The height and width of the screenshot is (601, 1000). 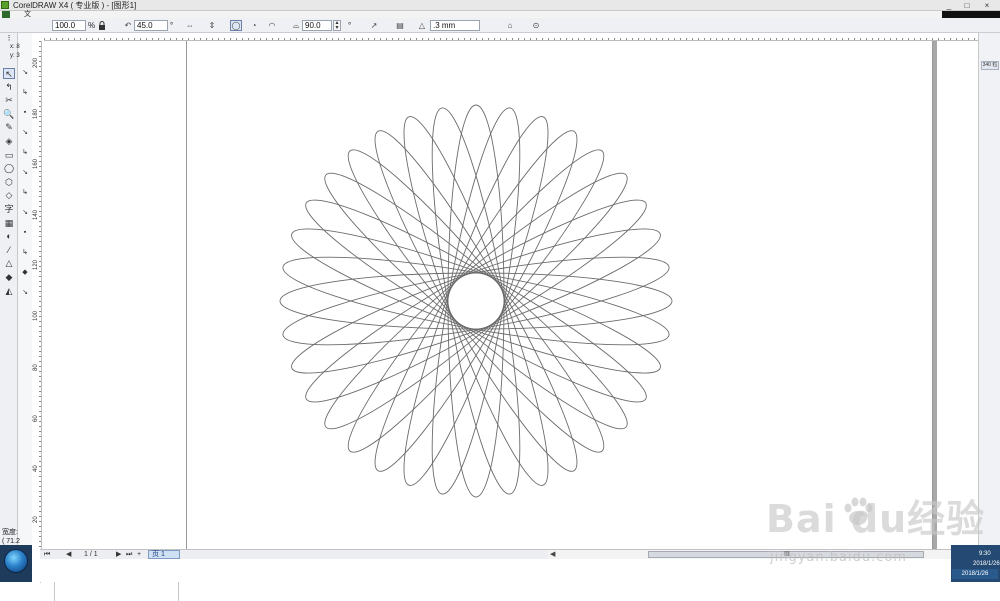 What do you see at coordinates (102, 25) in the screenshot?
I see `lock-icon` at bounding box center [102, 25].